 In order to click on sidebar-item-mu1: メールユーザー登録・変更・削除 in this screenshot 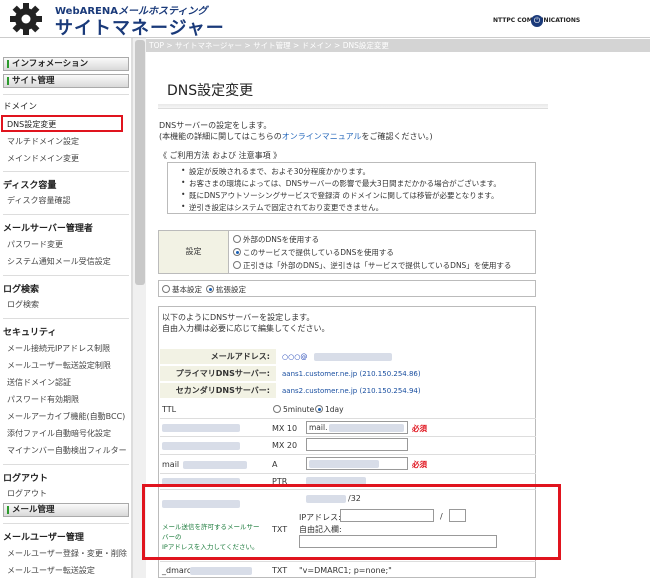, I will do `click(67, 553)`.